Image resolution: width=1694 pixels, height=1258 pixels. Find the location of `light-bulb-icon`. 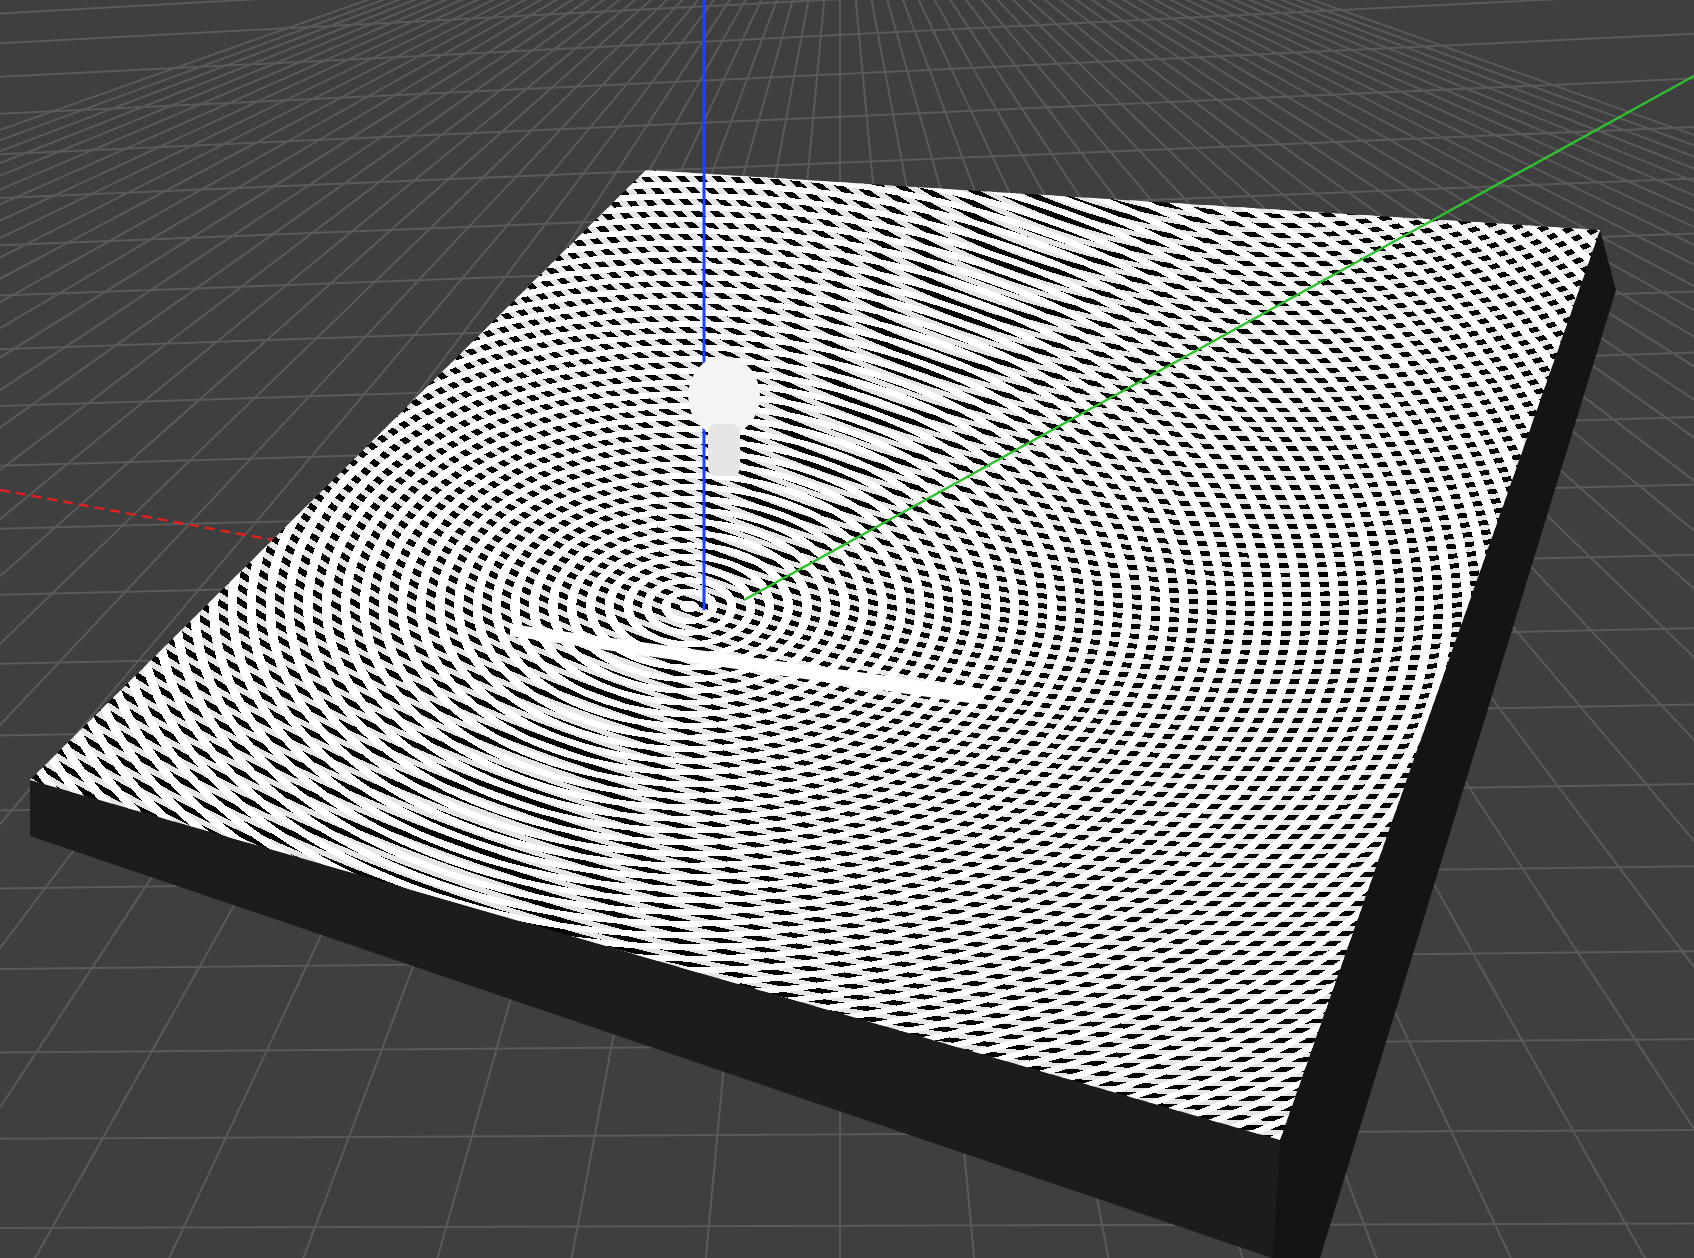

light-bulb-icon is located at coordinates (724, 416).